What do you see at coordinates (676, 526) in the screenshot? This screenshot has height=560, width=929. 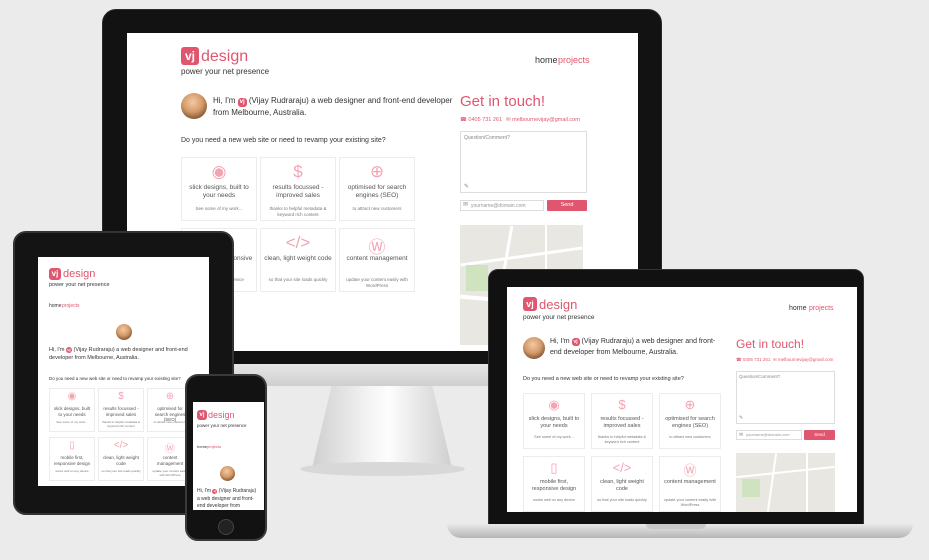 I see `laptop-notch` at bounding box center [676, 526].